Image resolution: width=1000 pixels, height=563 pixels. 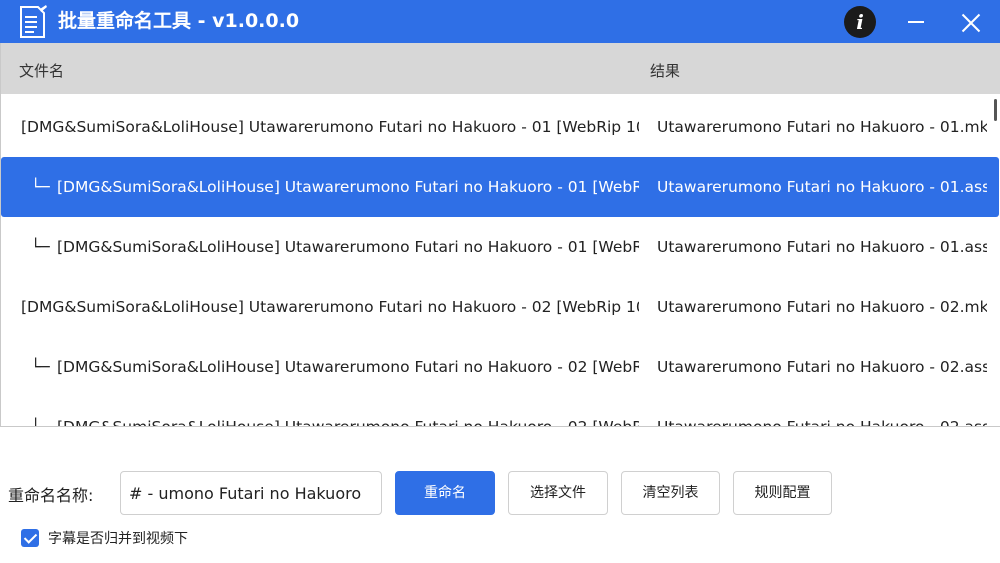 I want to click on column-header-result: 结果, so click(x=665, y=71).